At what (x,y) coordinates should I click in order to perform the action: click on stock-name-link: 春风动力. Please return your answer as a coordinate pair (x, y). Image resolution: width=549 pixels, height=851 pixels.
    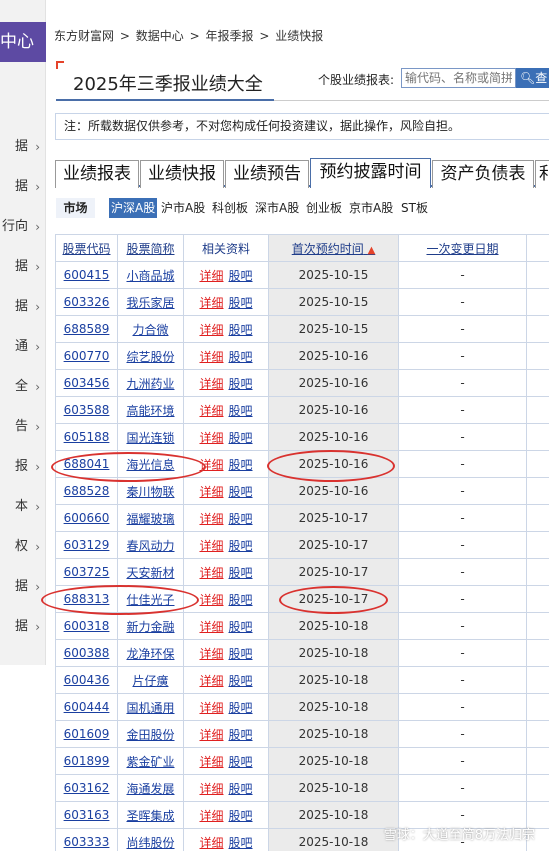
    Looking at the image, I should click on (150, 546).